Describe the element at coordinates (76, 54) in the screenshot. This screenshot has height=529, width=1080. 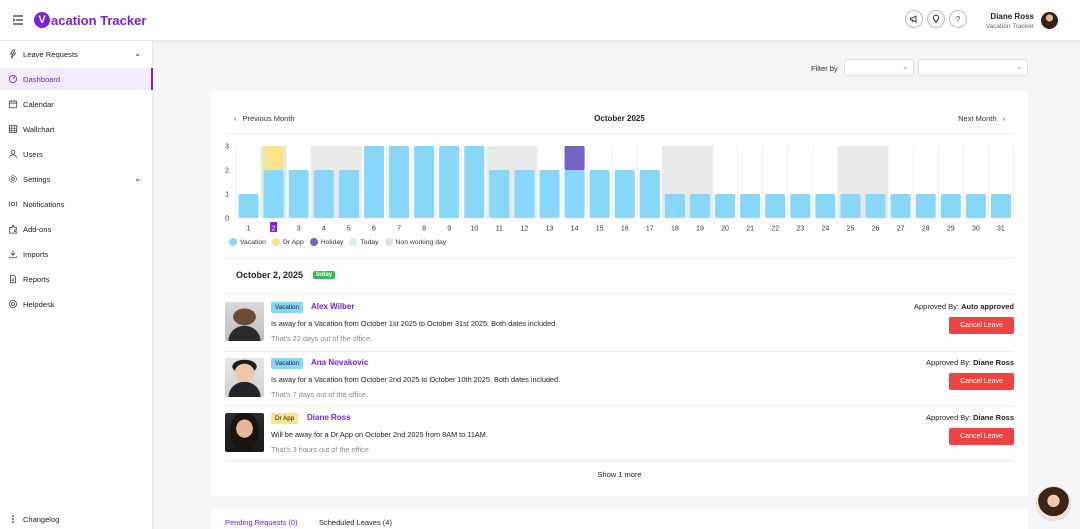
I see `sidebar-item-leave-requests: Leave Requests ⌄` at that location.